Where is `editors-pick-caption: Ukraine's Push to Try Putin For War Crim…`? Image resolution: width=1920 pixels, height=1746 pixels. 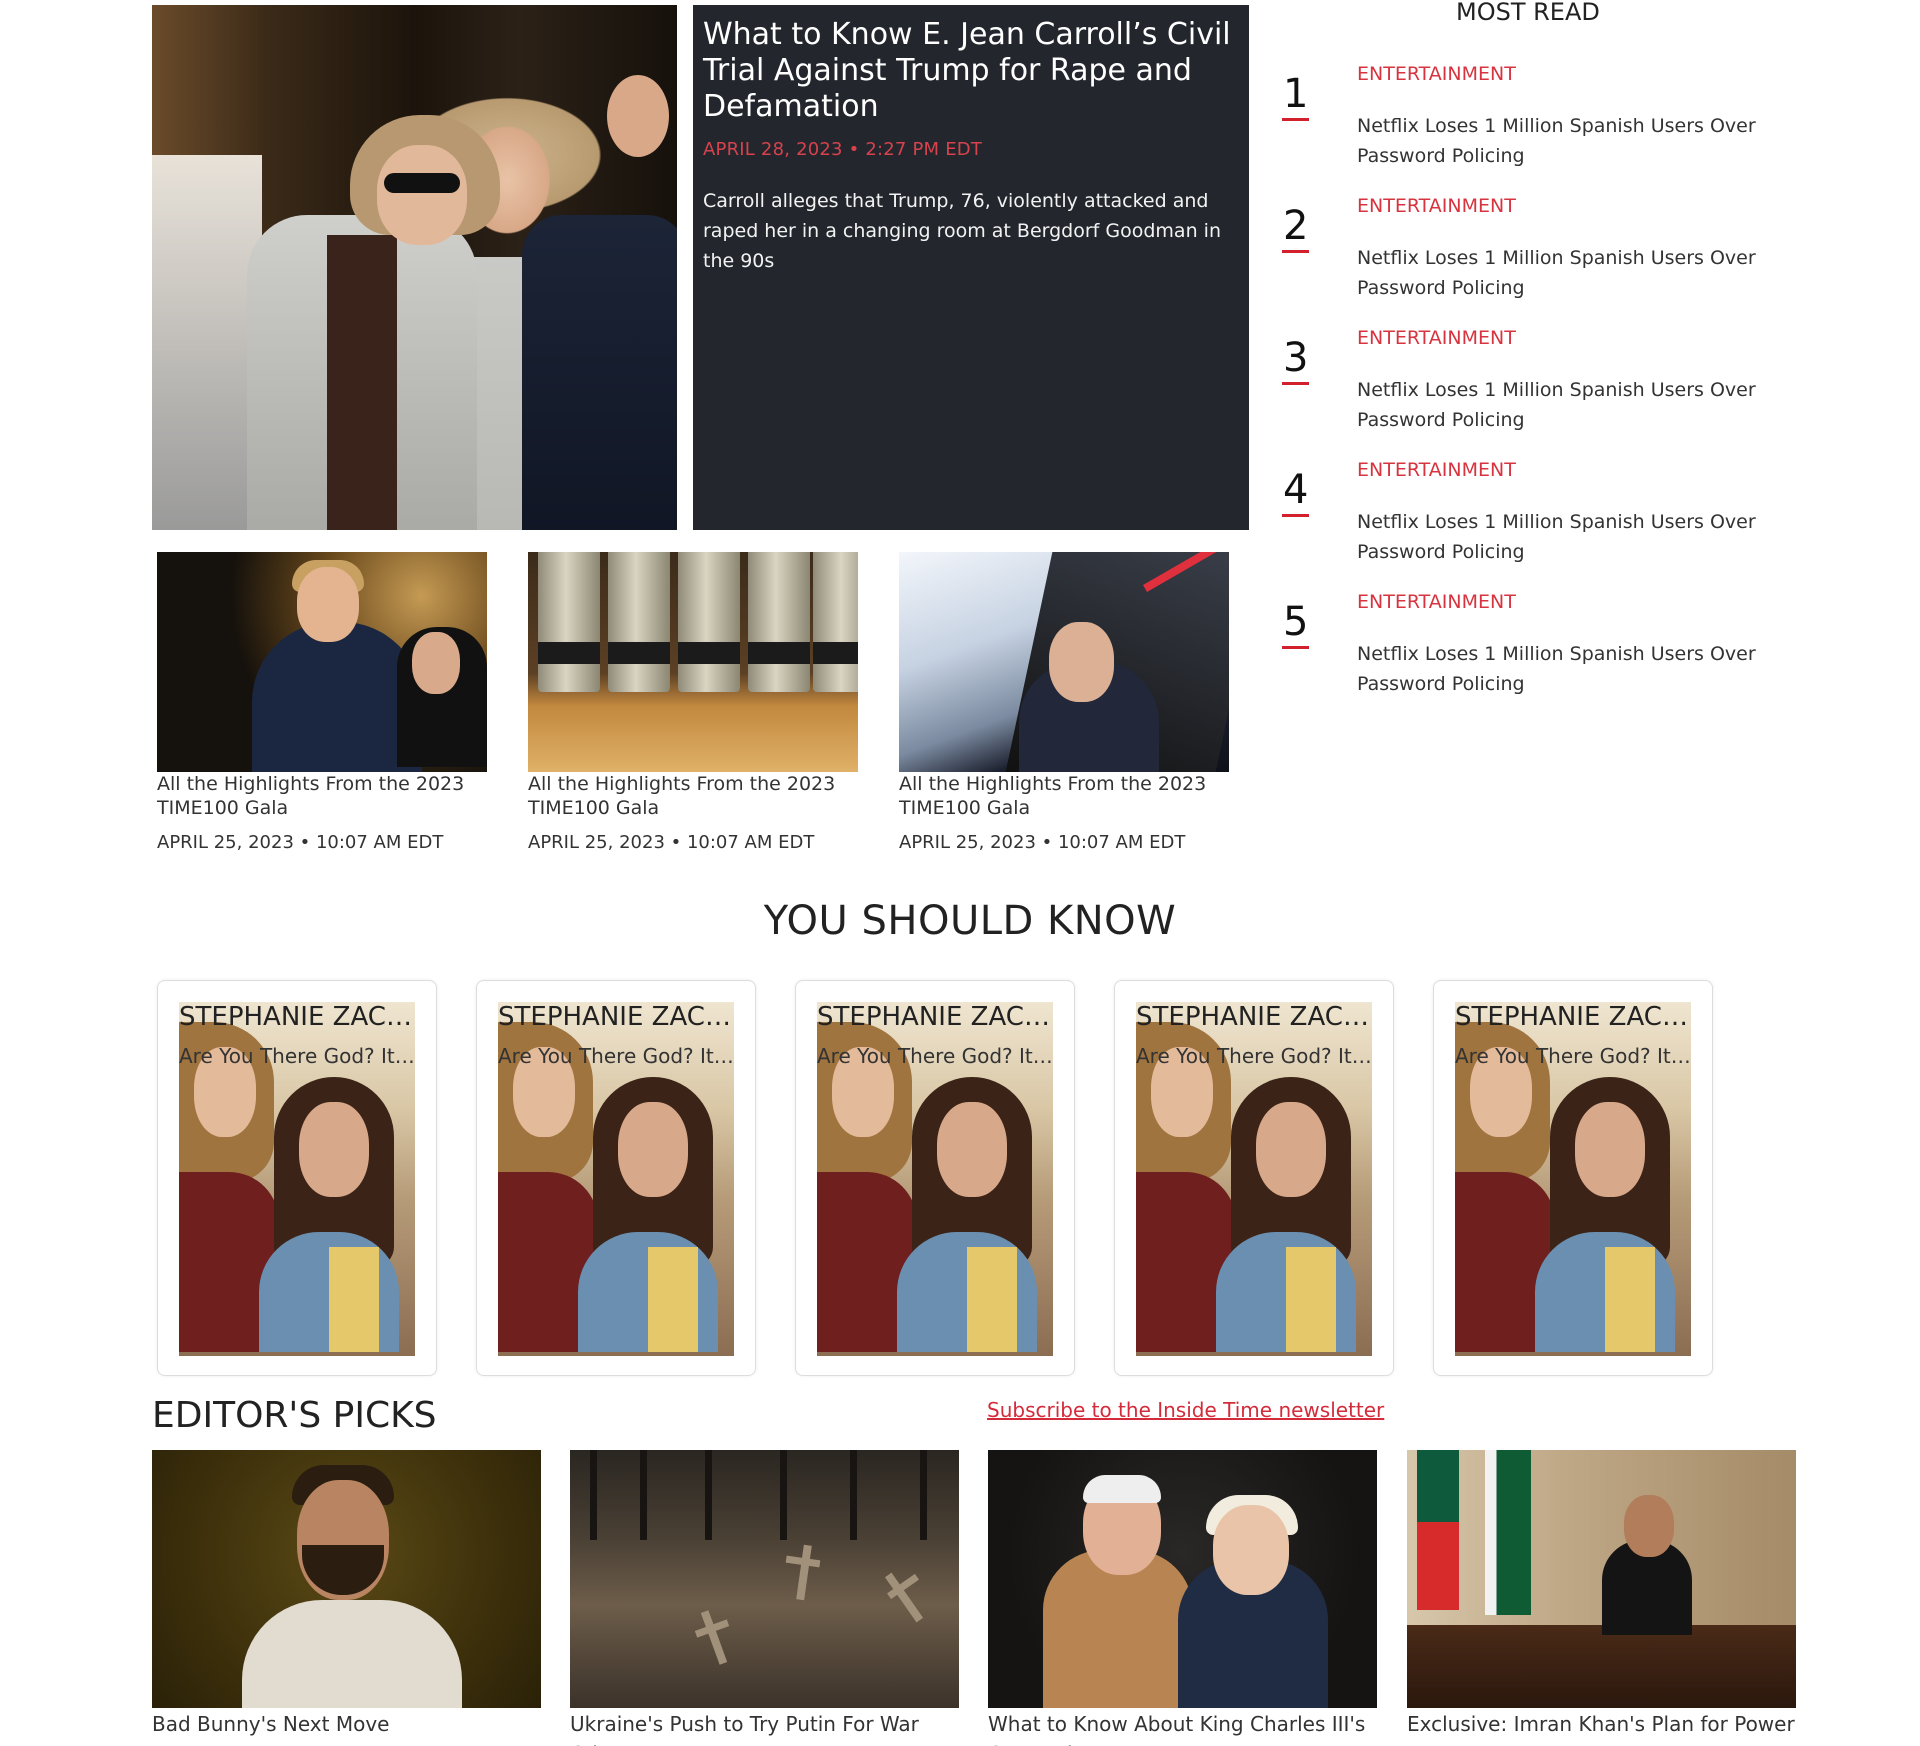 editors-pick-caption: Ukraine's Push to Try Putin For War Crim… is located at coordinates (764, 1727).